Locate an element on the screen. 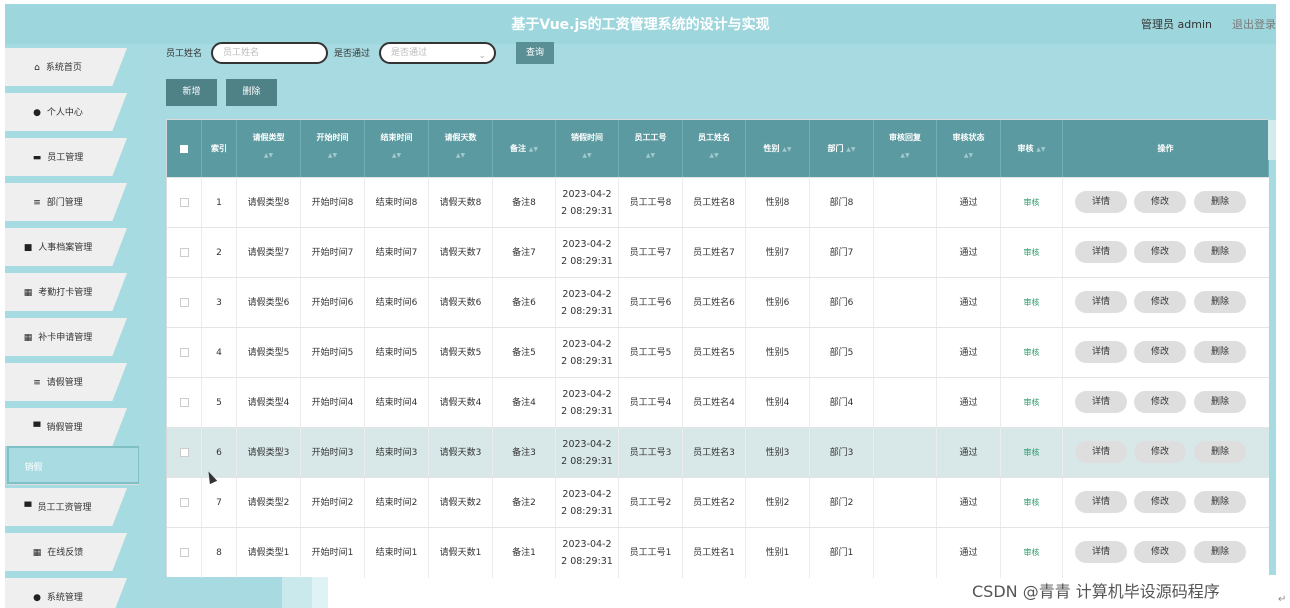 The width and height of the screenshot is (1290, 608). sidebar-item-5: ▦ 考勤打卡管理 is located at coordinates (66, 292).